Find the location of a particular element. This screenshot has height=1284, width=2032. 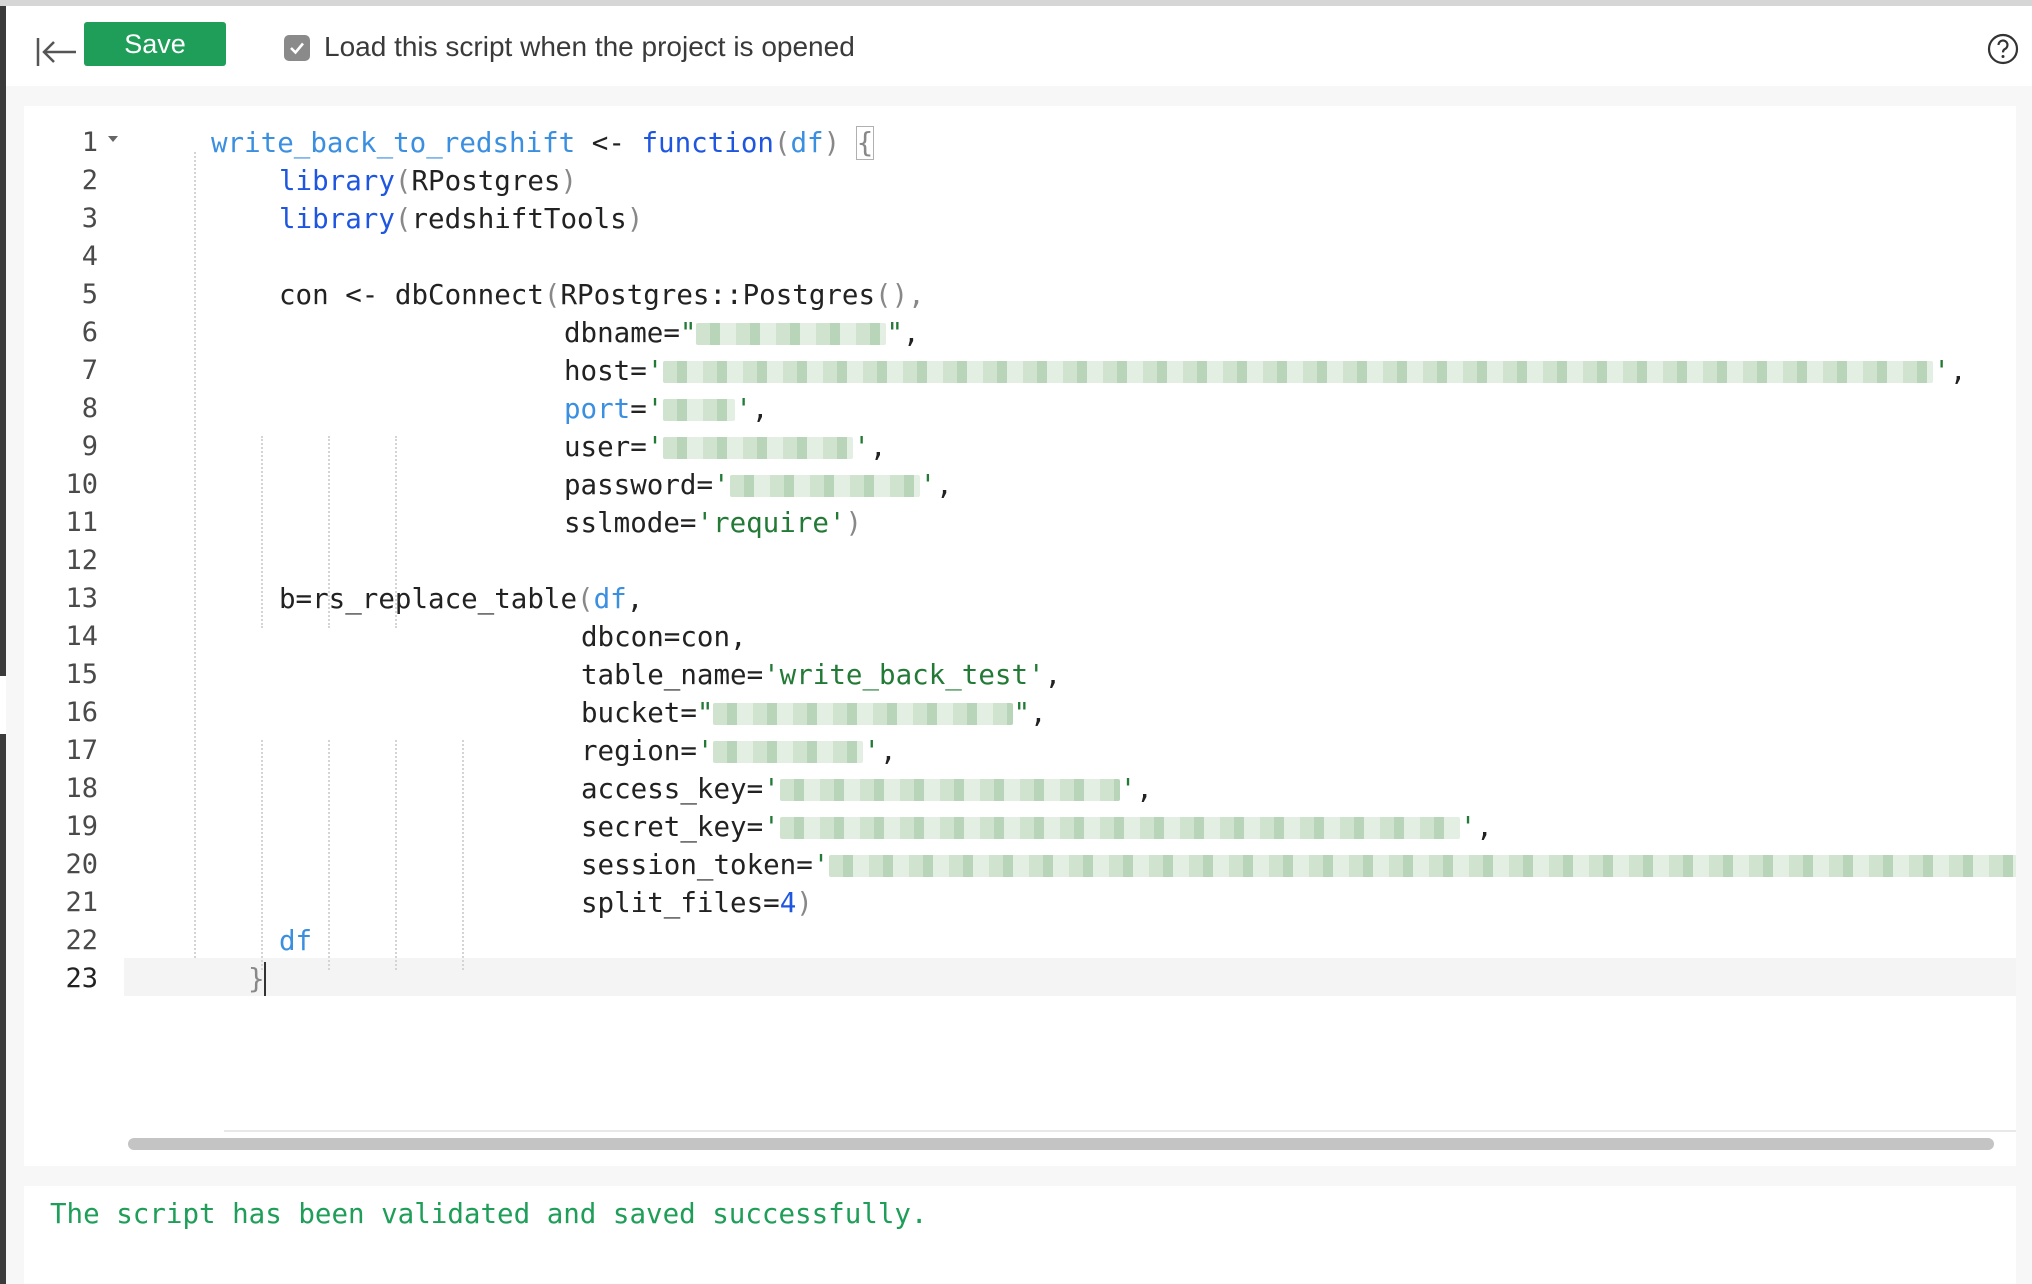

paren-token: ) is located at coordinates (840, 143).